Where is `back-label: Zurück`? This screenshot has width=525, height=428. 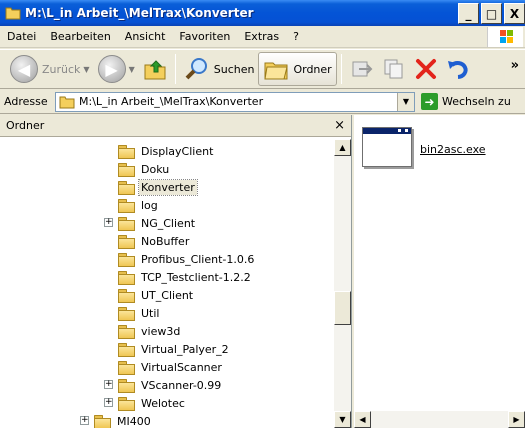
back-label: Zurück is located at coordinates (61, 69).